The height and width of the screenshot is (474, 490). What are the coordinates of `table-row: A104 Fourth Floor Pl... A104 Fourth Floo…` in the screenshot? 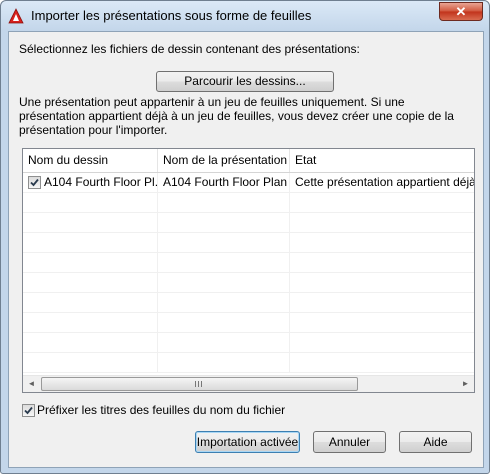 It's located at (248, 183).